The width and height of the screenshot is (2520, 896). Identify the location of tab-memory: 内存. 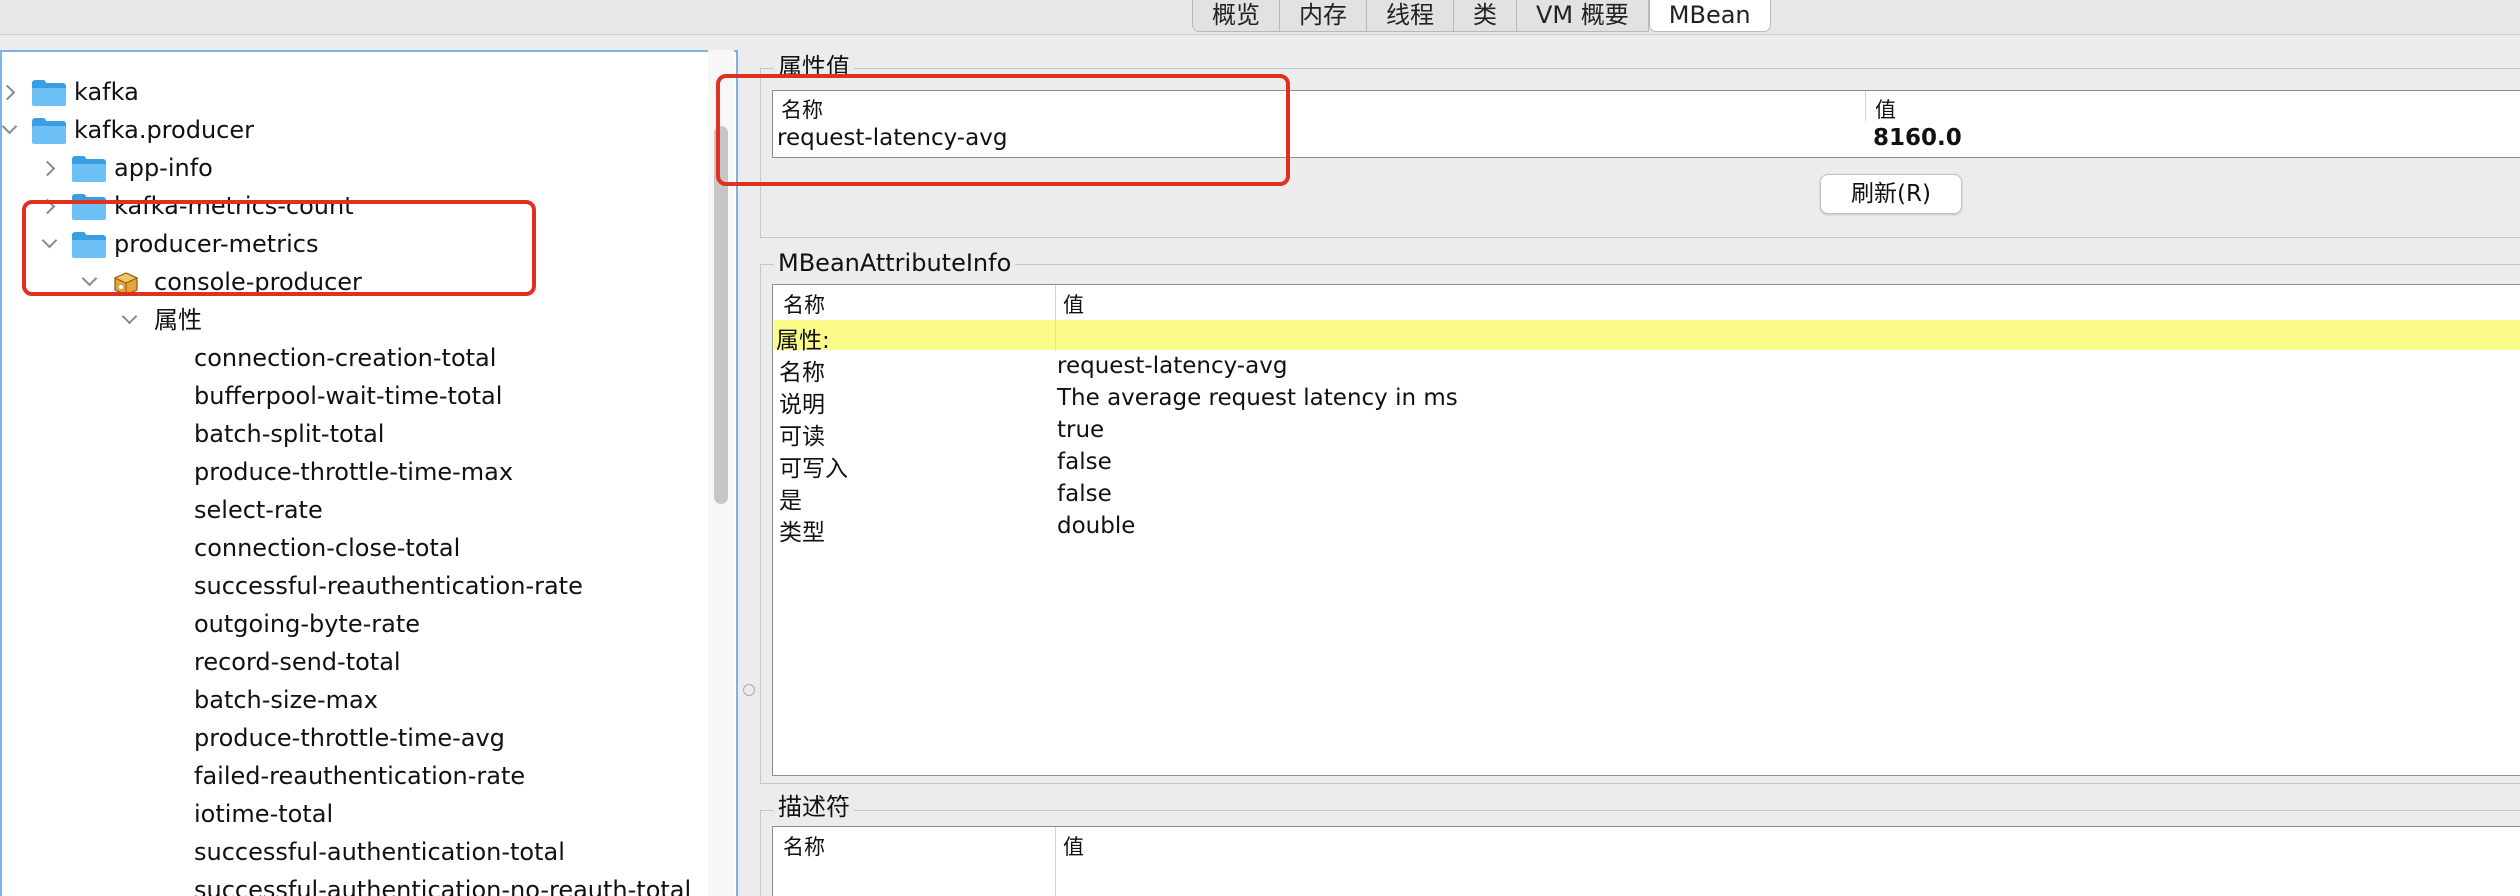
(1323, 16).